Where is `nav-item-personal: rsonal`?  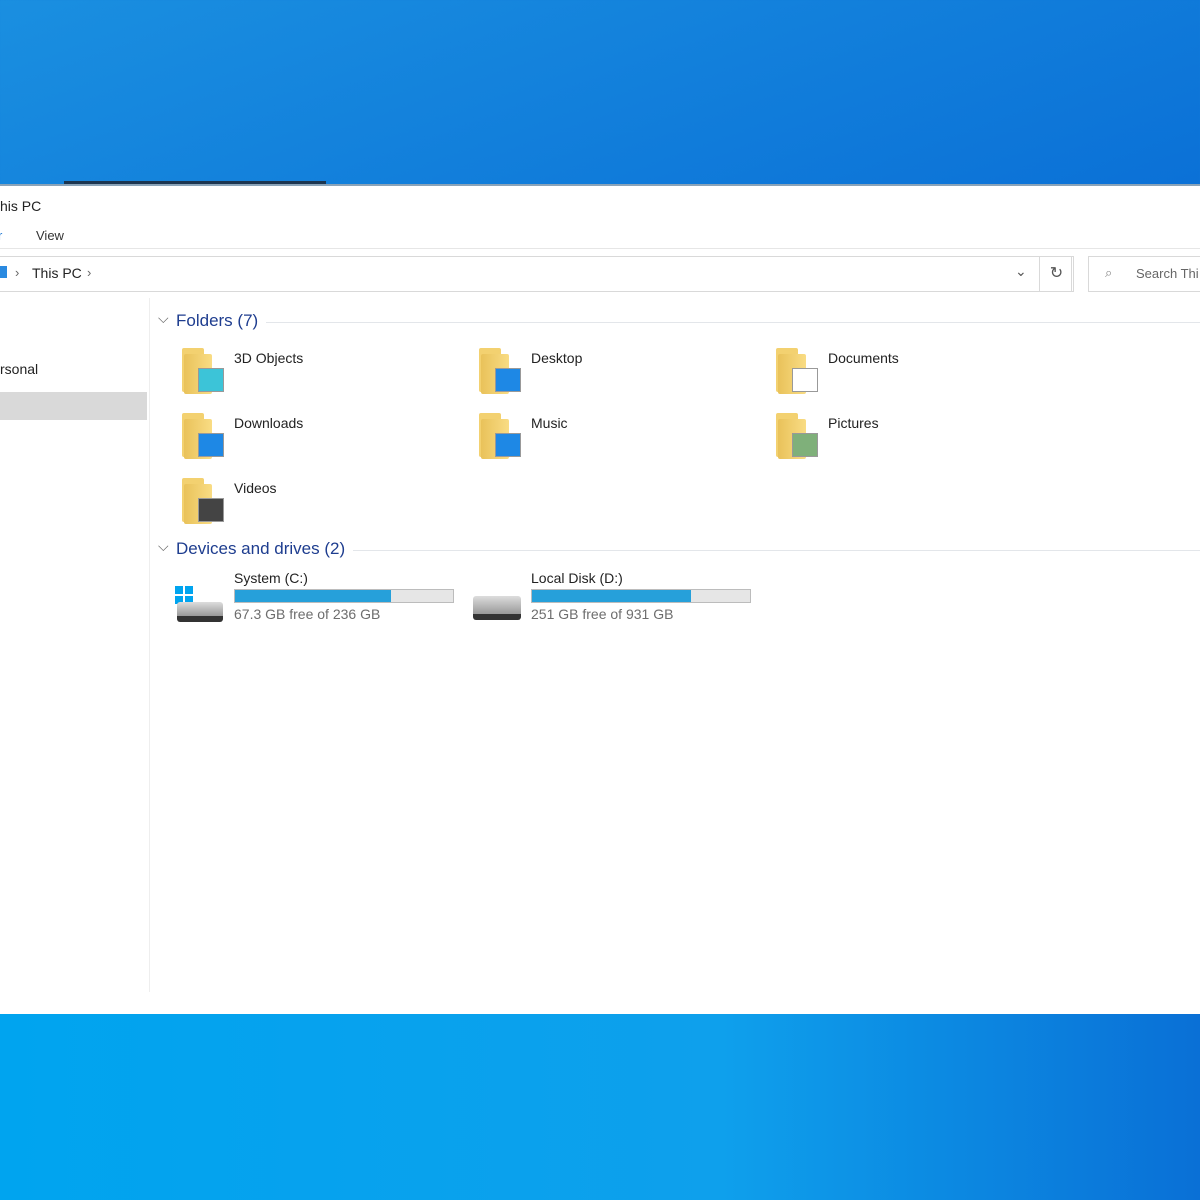
nav-item-personal: rsonal is located at coordinates (19, 369).